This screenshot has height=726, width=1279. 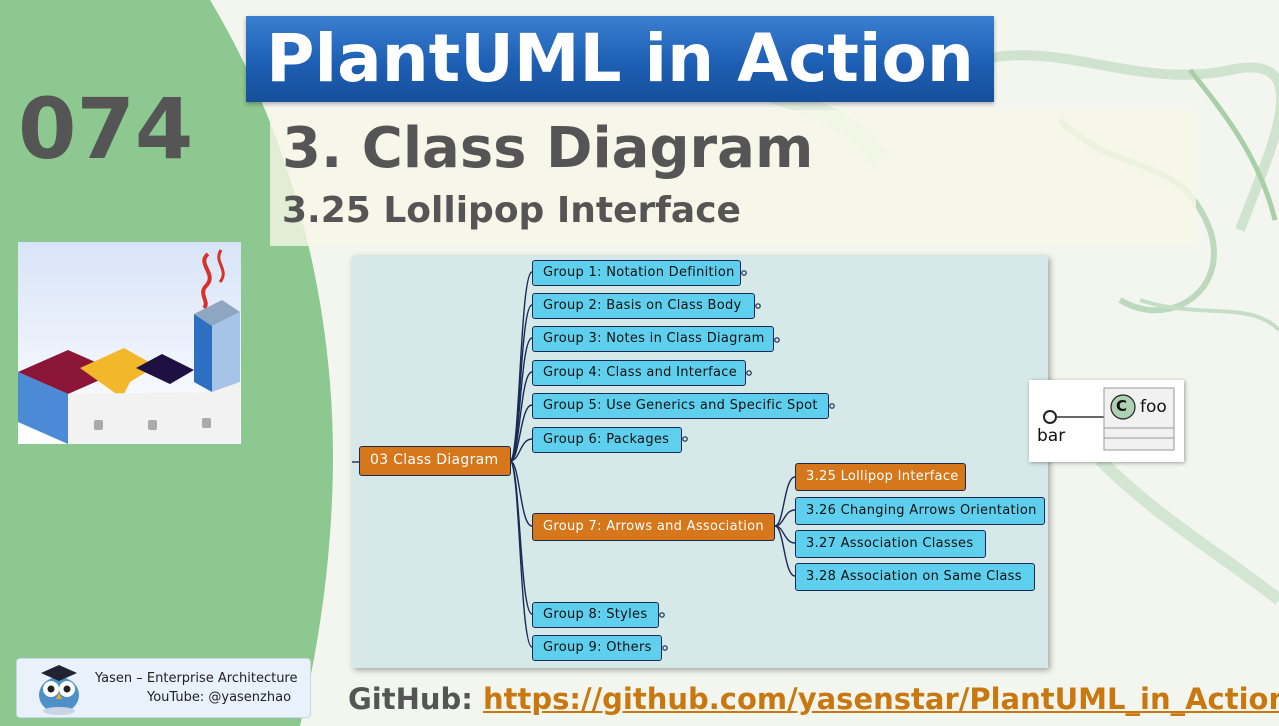 What do you see at coordinates (1122, 406) in the screenshot?
I see `class-stereotype-icon: C` at bounding box center [1122, 406].